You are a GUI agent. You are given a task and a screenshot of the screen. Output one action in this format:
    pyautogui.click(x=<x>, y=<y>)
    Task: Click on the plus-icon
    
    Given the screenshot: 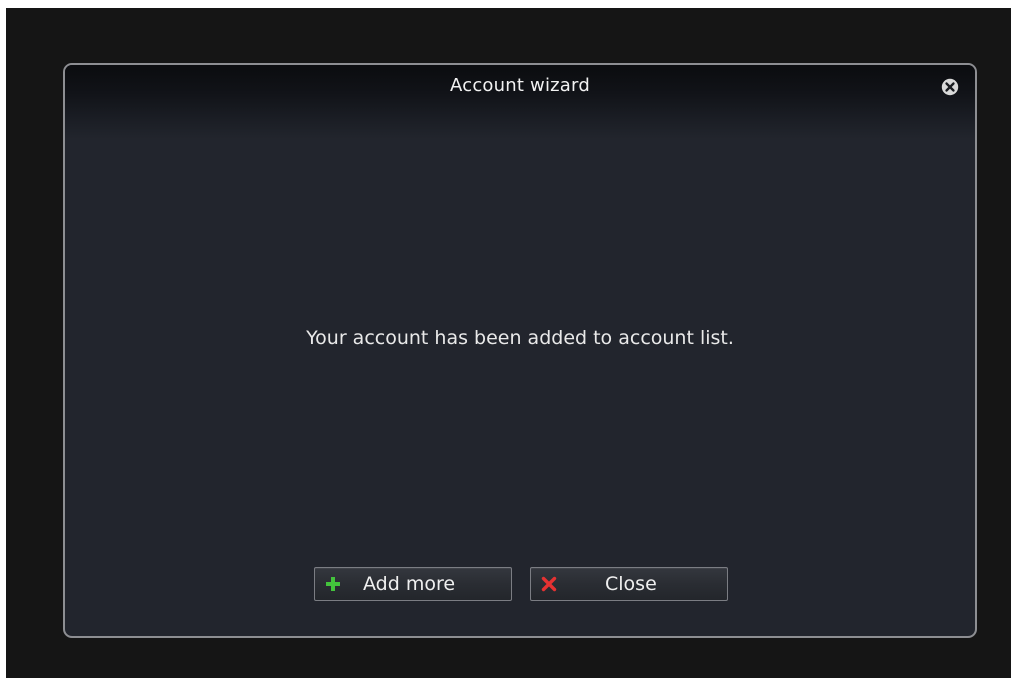 What is the action you would take?
    pyautogui.click(x=333, y=584)
    